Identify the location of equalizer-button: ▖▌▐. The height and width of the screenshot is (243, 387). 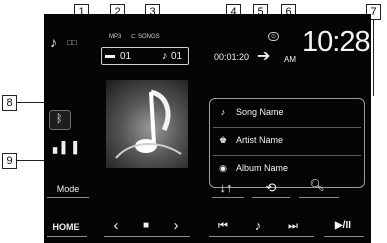
(63, 148).